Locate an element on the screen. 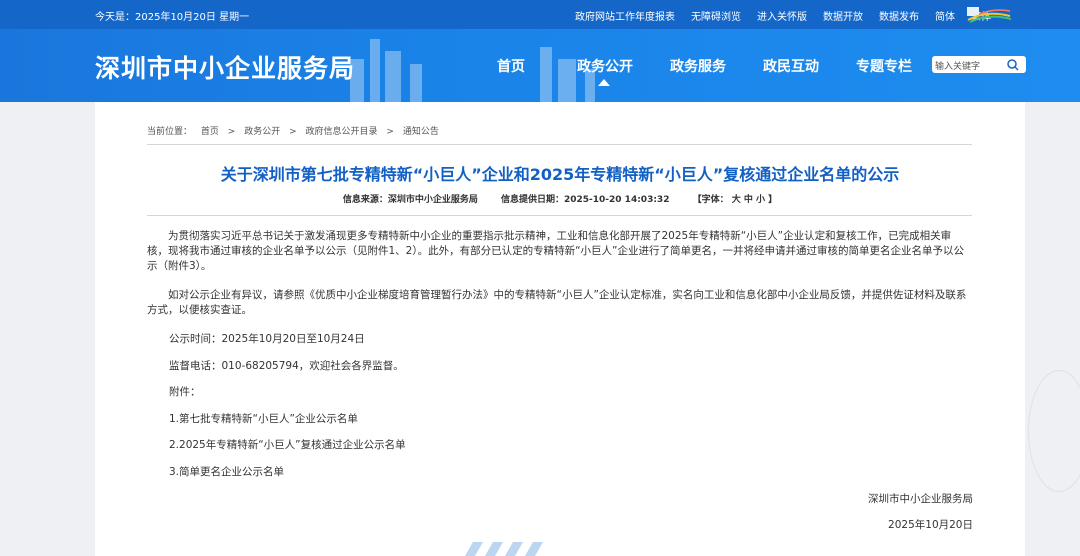  breadcrumb-home: 首页 is located at coordinates (210, 132).